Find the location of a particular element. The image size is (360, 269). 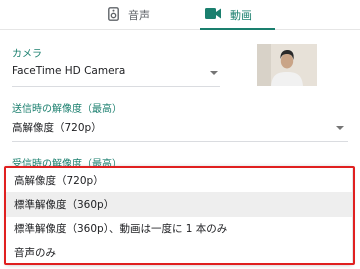

tab-audio: 音声 is located at coordinates (129, 15).